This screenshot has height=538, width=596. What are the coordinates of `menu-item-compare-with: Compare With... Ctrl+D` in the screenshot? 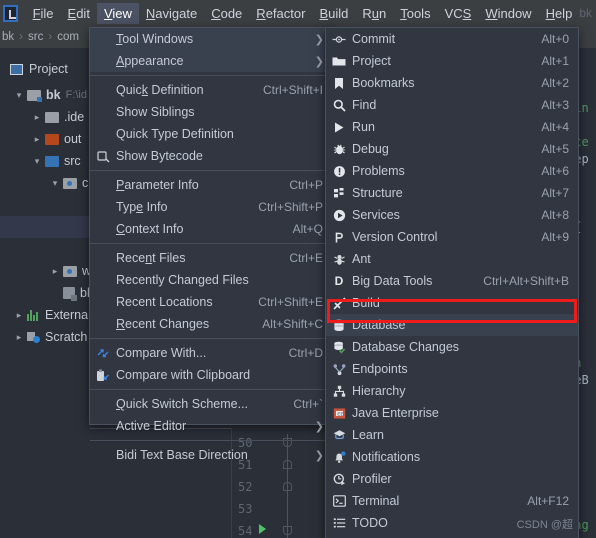 It's located at (211, 353).